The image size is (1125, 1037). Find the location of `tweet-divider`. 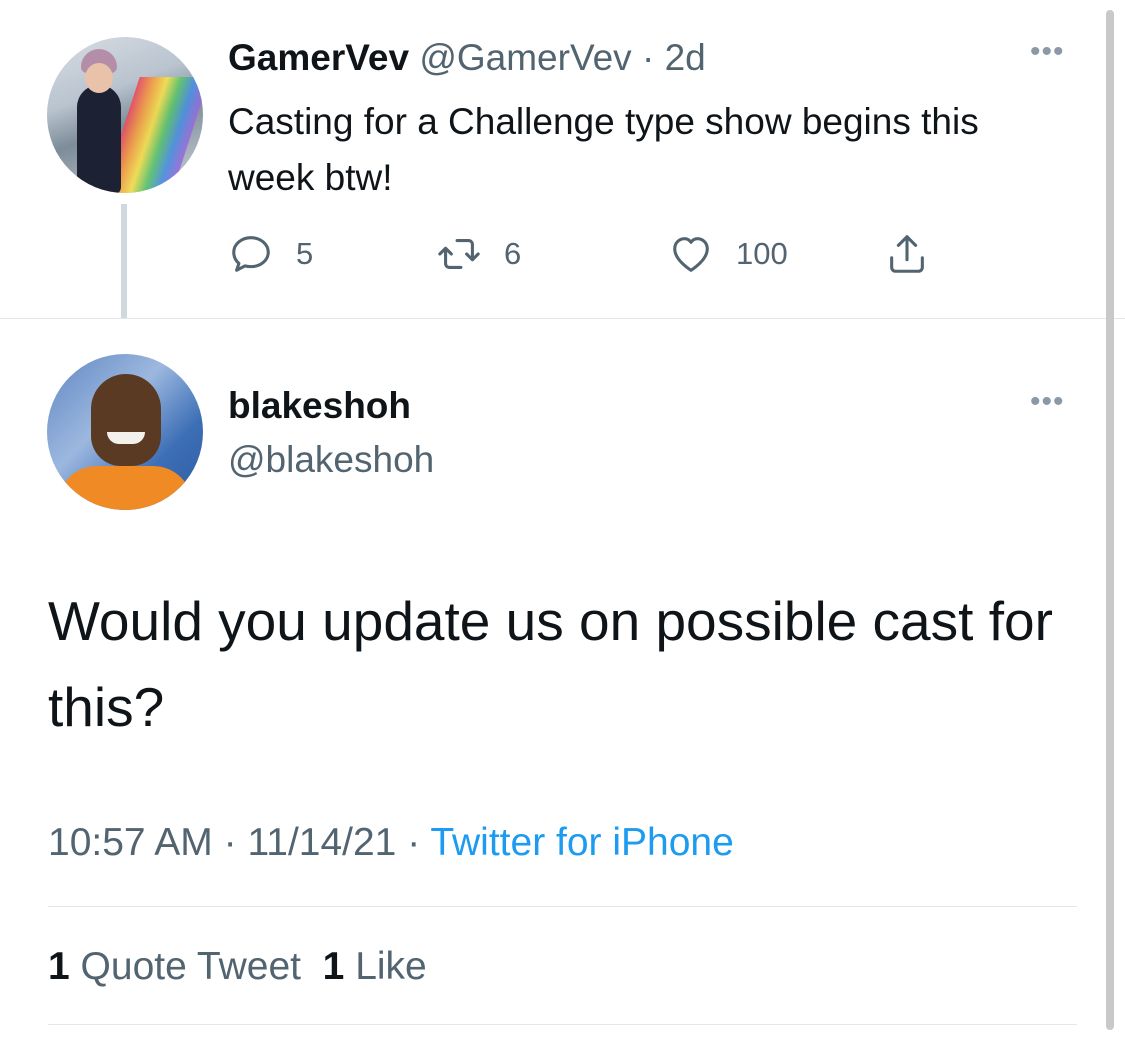

tweet-divider is located at coordinates (562, 318).